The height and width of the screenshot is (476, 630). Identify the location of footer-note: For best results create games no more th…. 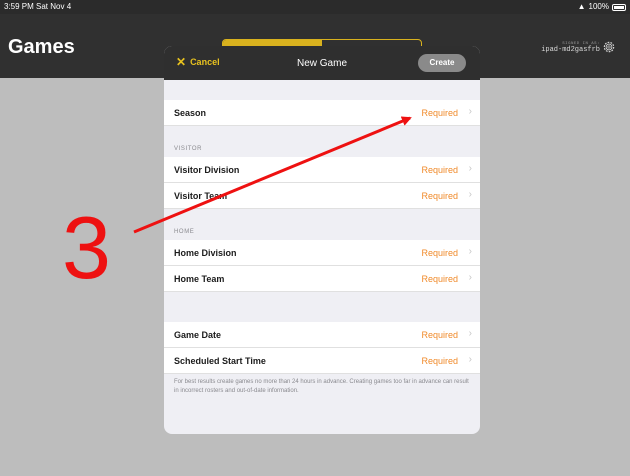
(321, 386).